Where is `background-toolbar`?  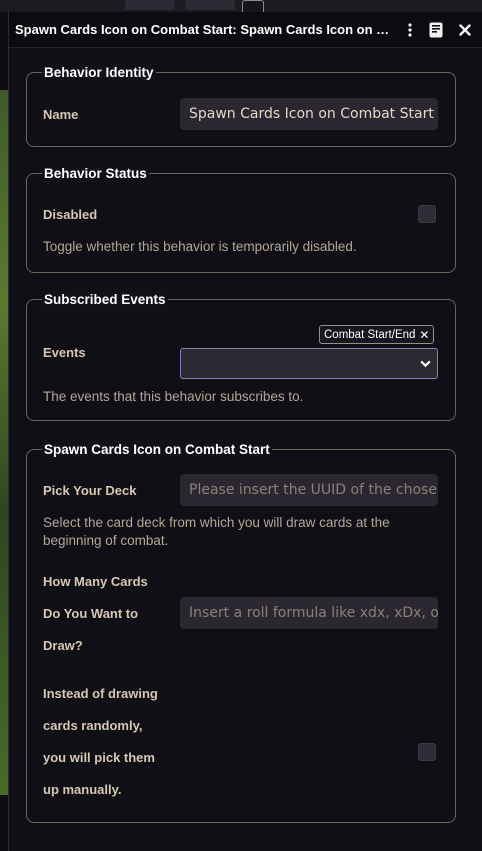
background-toolbar is located at coordinates (241, 6).